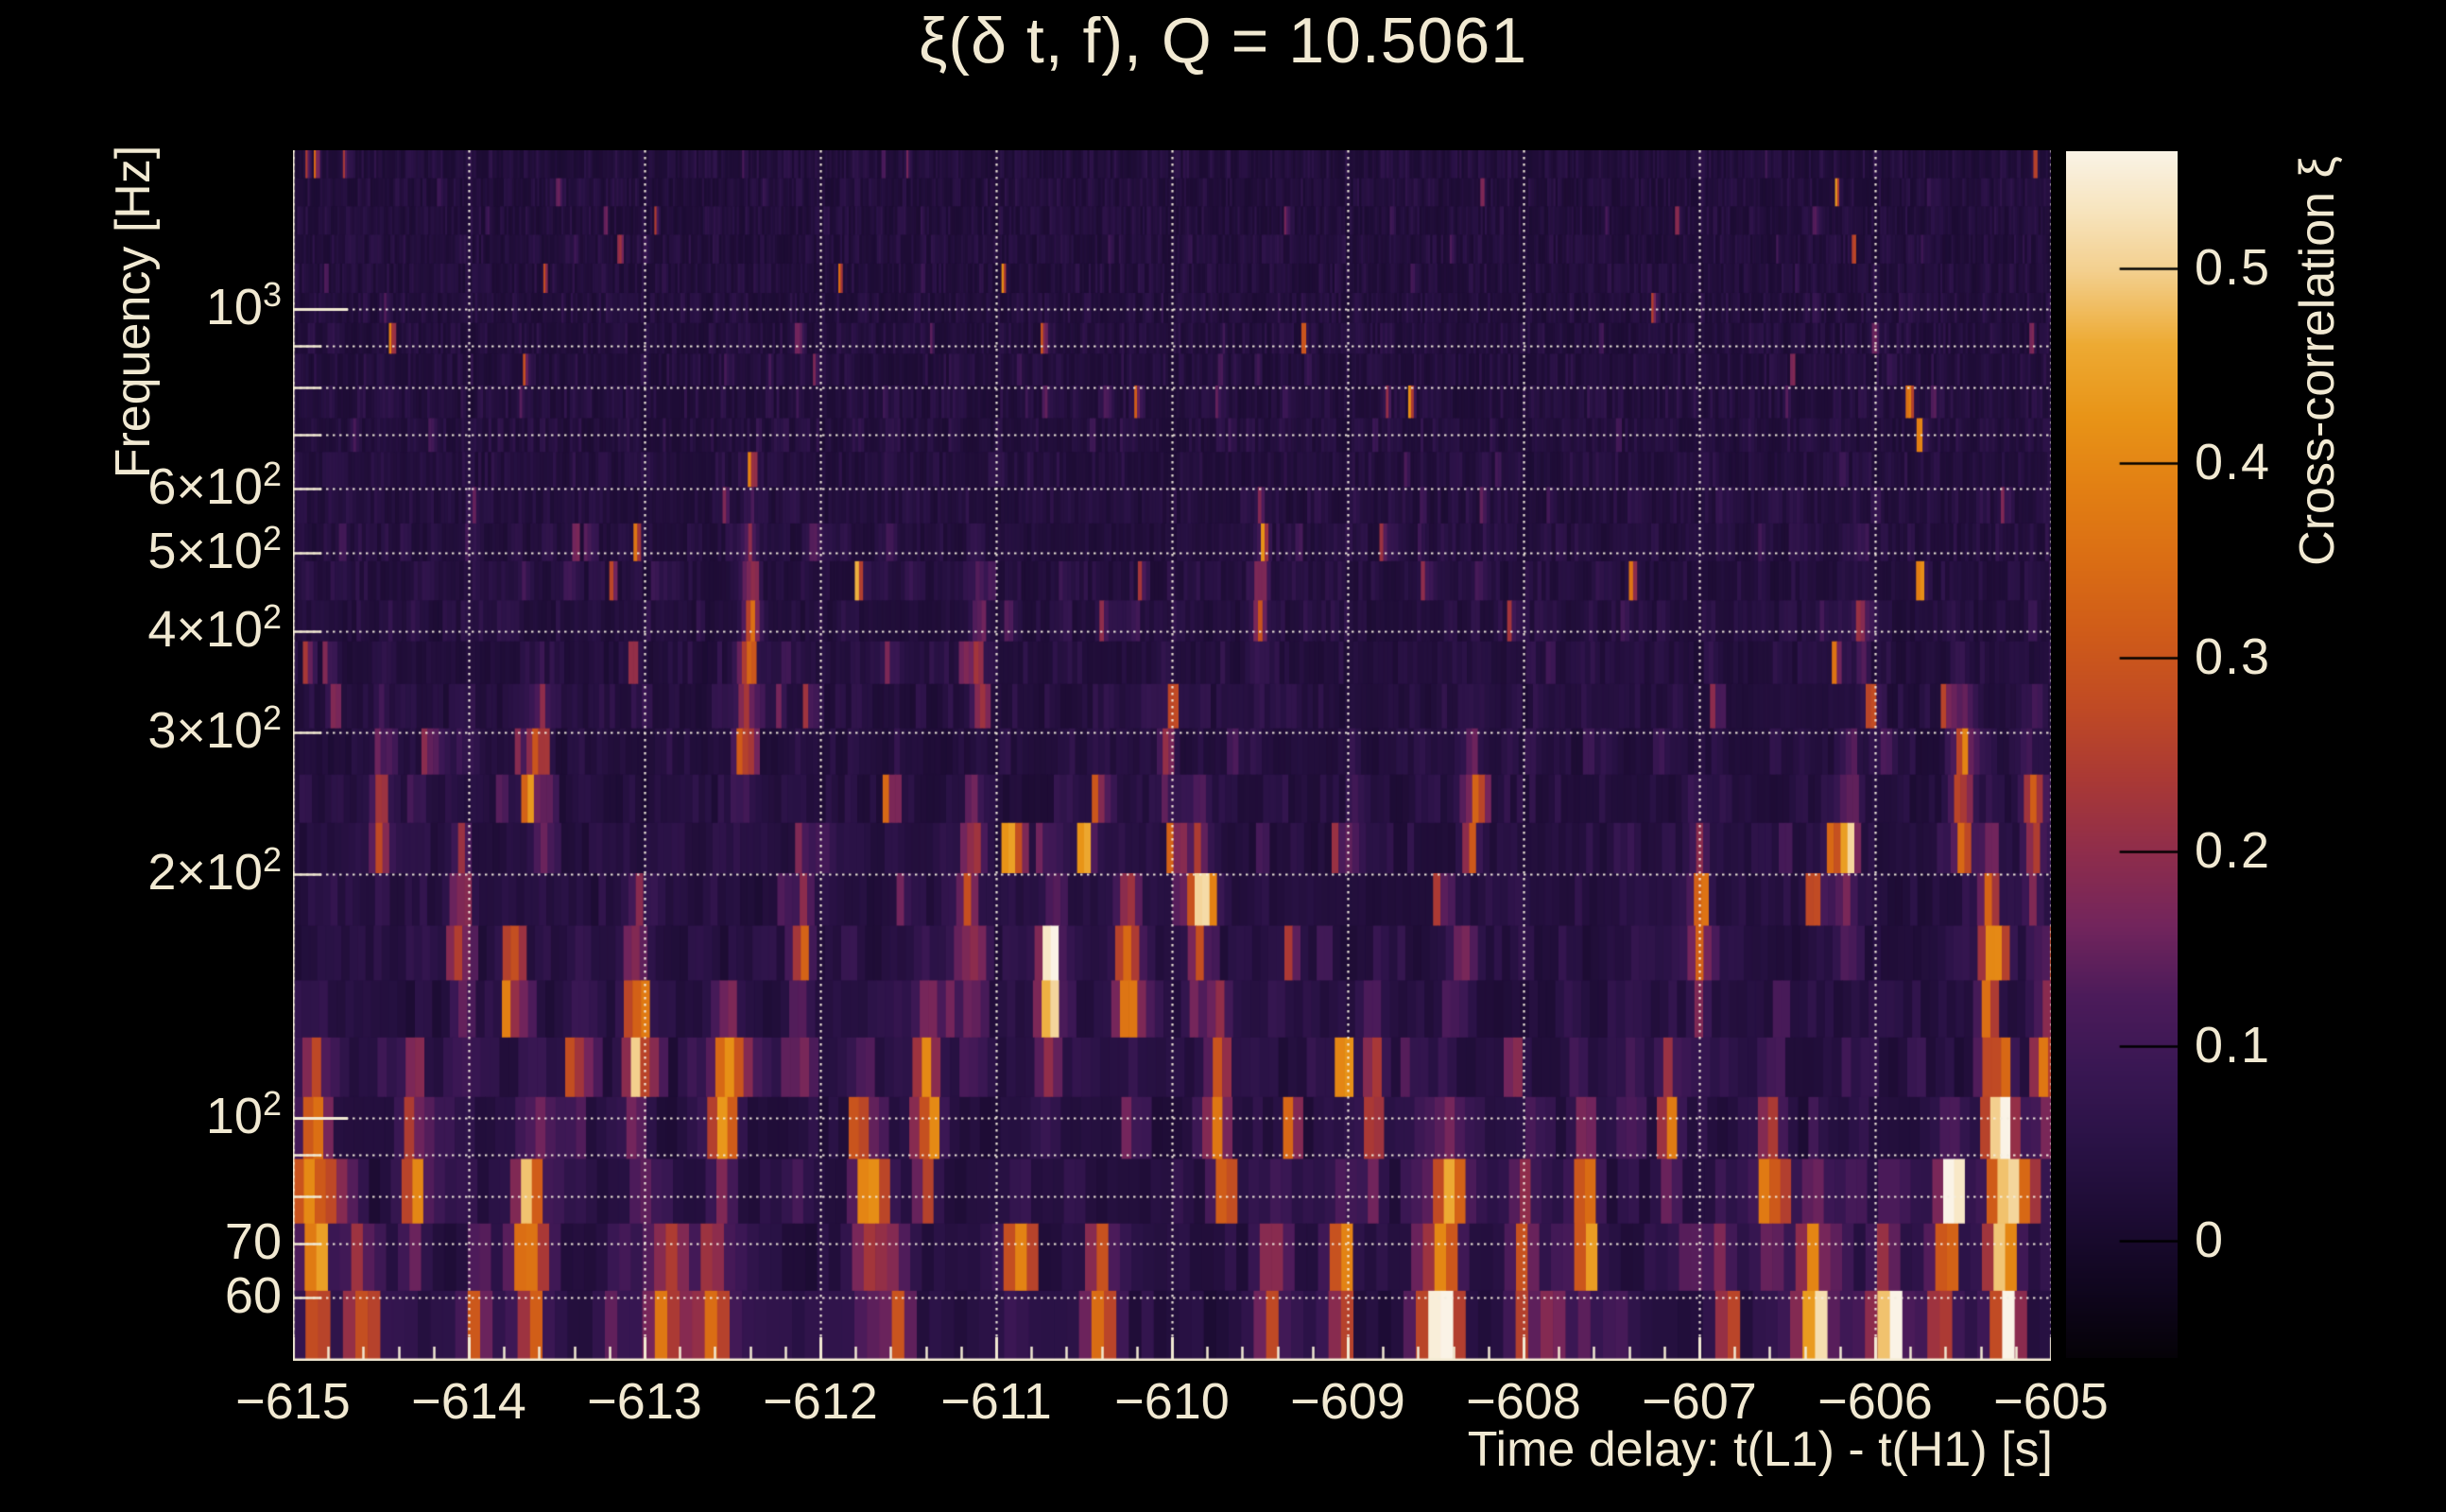 Image resolution: width=2446 pixels, height=1512 pixels. I want to click on y-tick-label: 6×102, so click(215, 485).